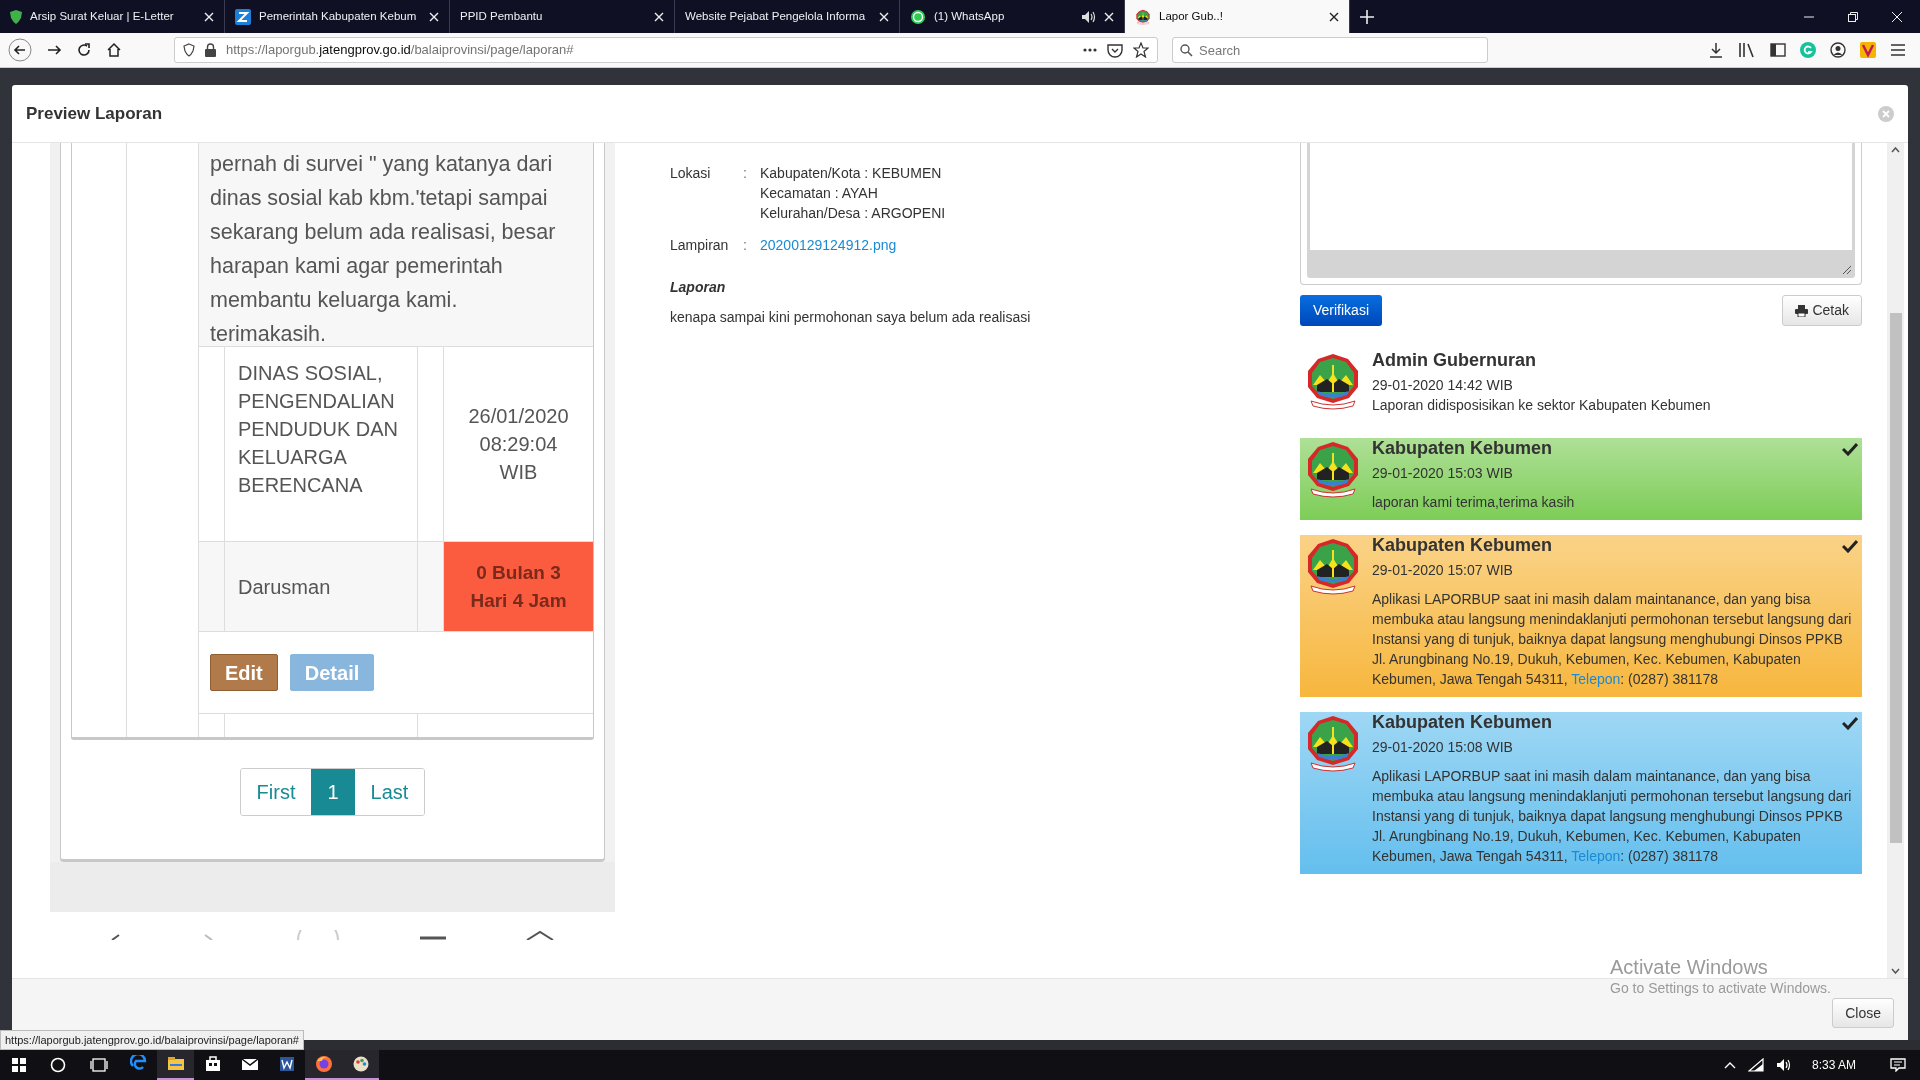 The height and width of the screenshot is (1080, 1920). What do you see at coordinates (1341, 310) in the screenshot?
I see `verify-button: Verifikasi` at bounding box center [1341, 310].